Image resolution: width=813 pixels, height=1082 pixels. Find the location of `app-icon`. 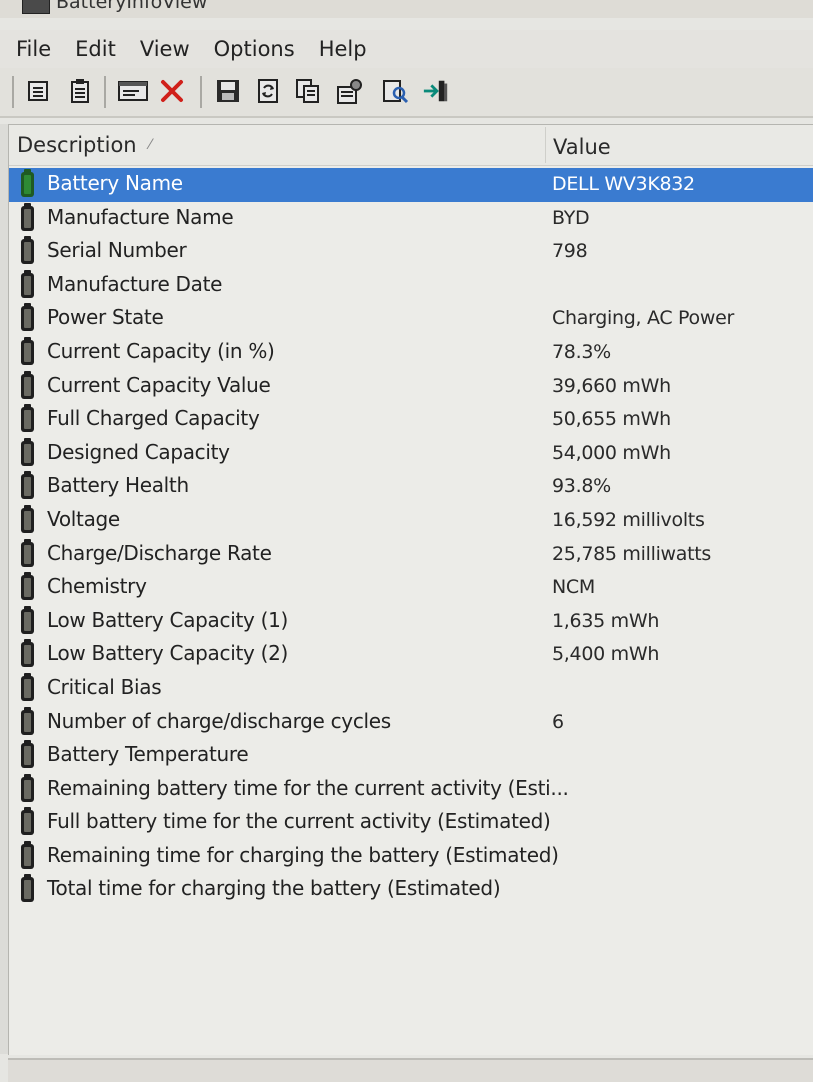

app-icon is located at coordinates (36, 7).